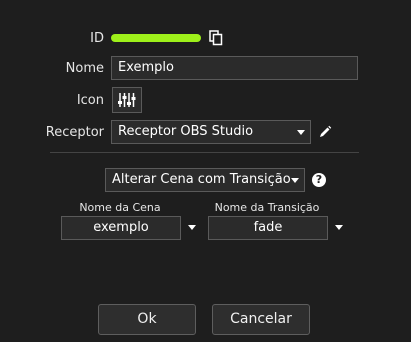  I want to click on ok-button: Ok, so click(147, 319).